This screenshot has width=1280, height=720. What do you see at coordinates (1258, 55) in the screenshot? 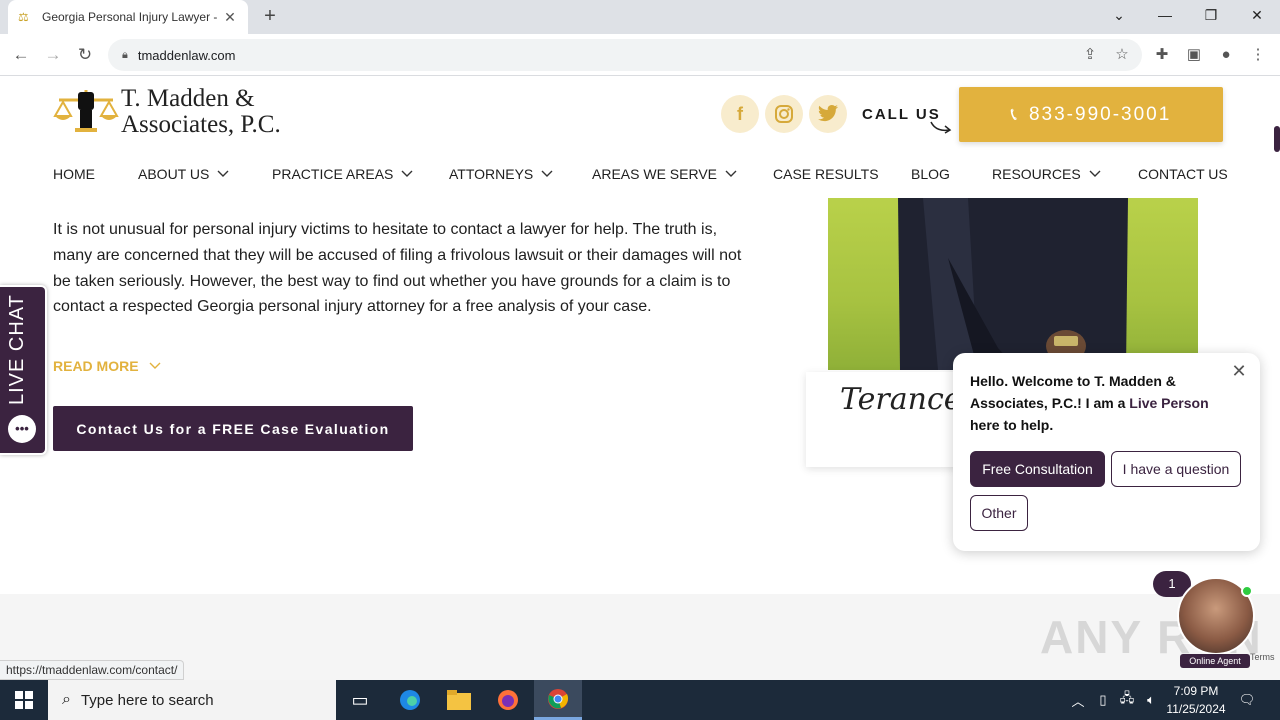
I see `chrome-menu-icon: ⋮` at bounding box center [1258, 55].